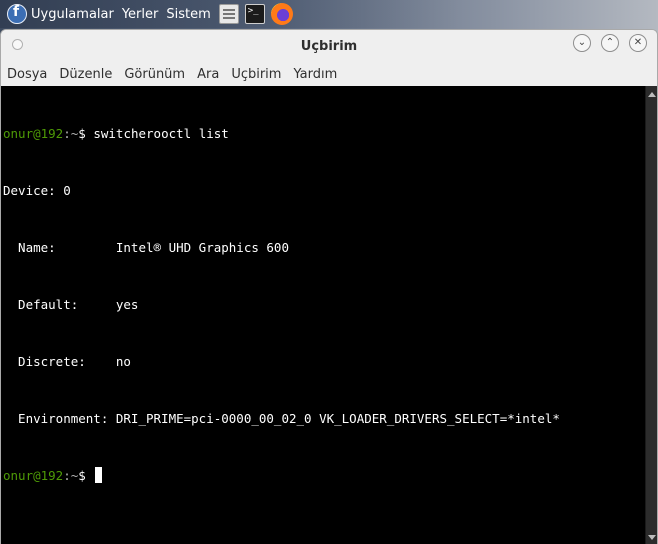 This screenshot has width=658, height=544. I want to click on file-manager-icon, so click(228, 14).